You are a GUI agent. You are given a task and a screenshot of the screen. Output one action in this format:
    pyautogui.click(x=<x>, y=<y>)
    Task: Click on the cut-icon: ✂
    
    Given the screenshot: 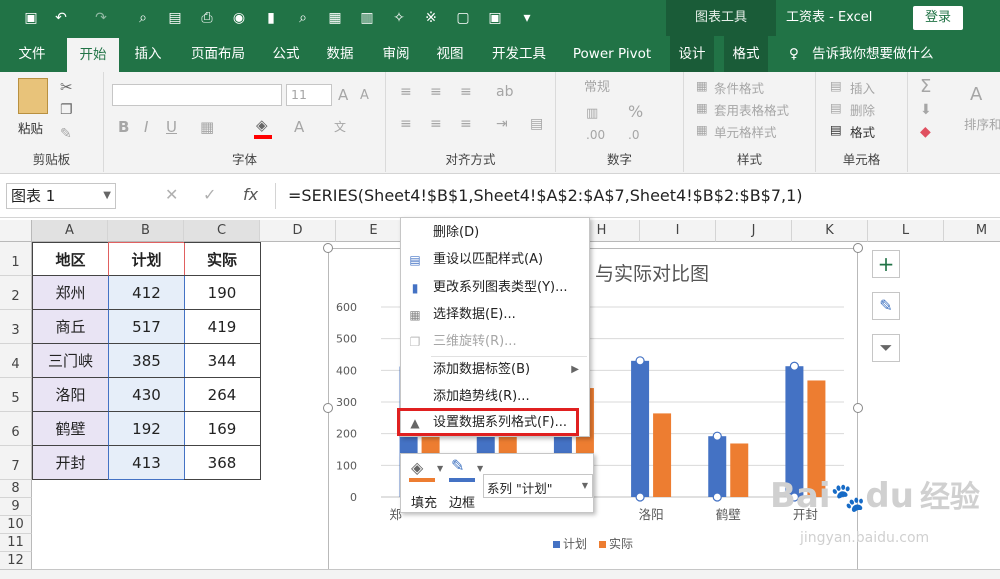 What is the action you would take?
    pyautogui.click(x=66, y=87)
    